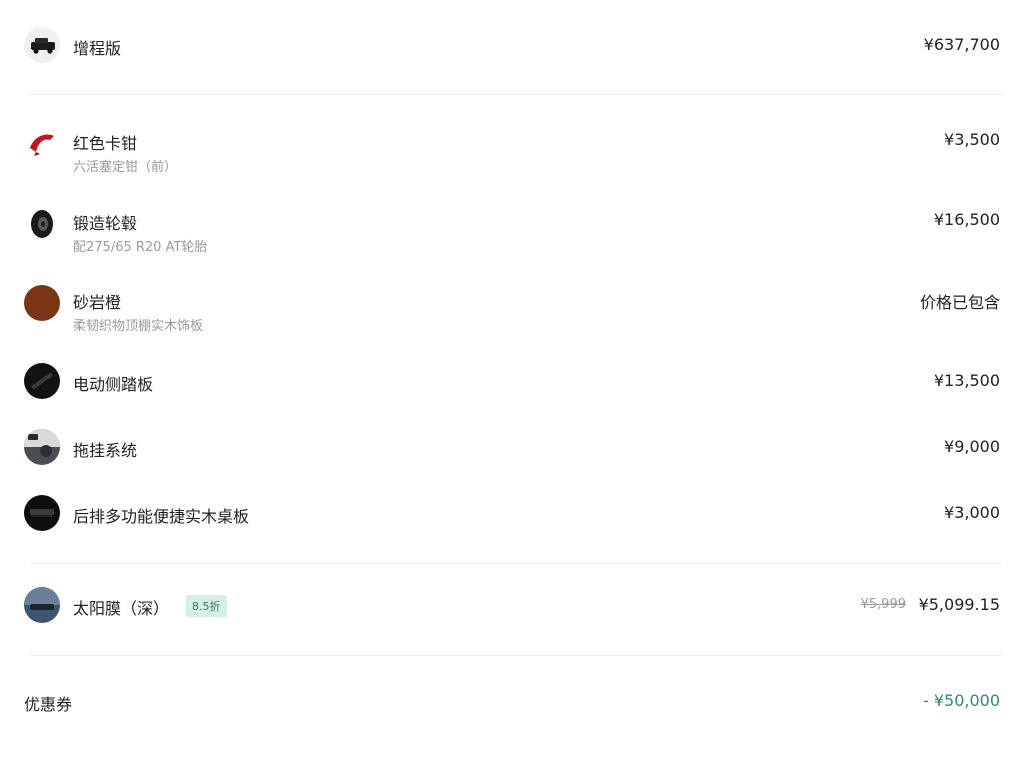 Image resolution: width=1024 pixels, height=768 pixels. What do you see at coordinates (42, 144) in the screenshot?
I see `red-caliper-icon` at bounding box center [42, 144].